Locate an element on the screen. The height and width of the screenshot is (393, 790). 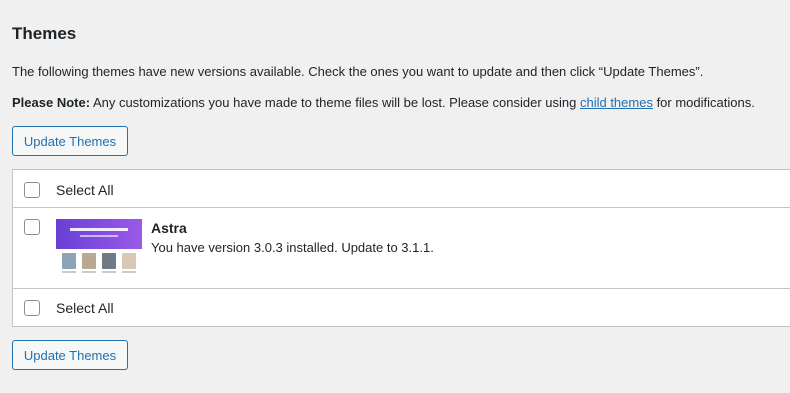
screenshot-hero-banner is located at coordinates (99, 234).